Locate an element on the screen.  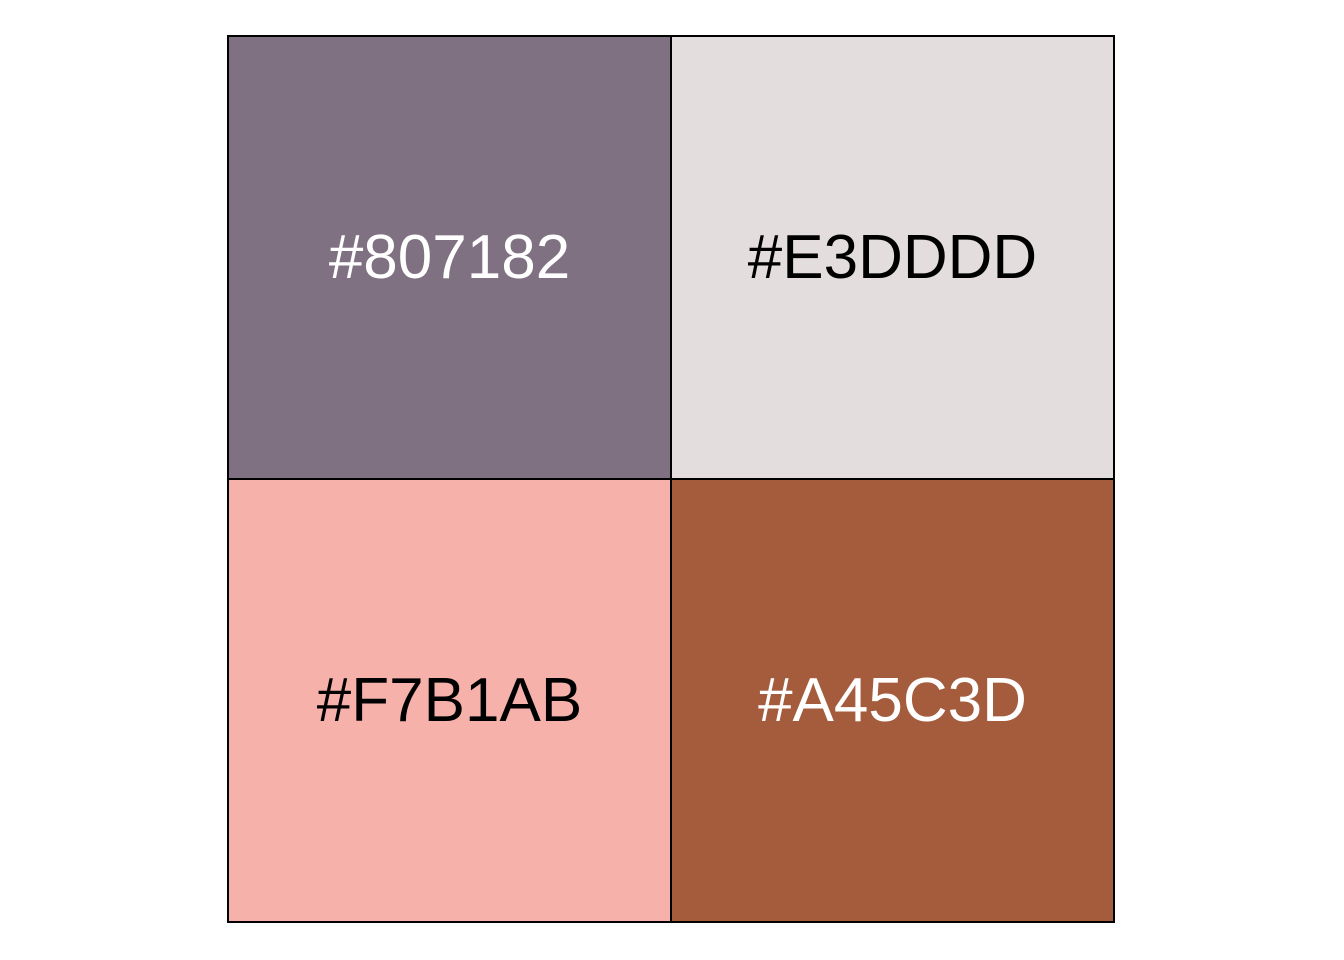
swatch-hex-label: #E3DDDD is located at coordinates (892, 257).